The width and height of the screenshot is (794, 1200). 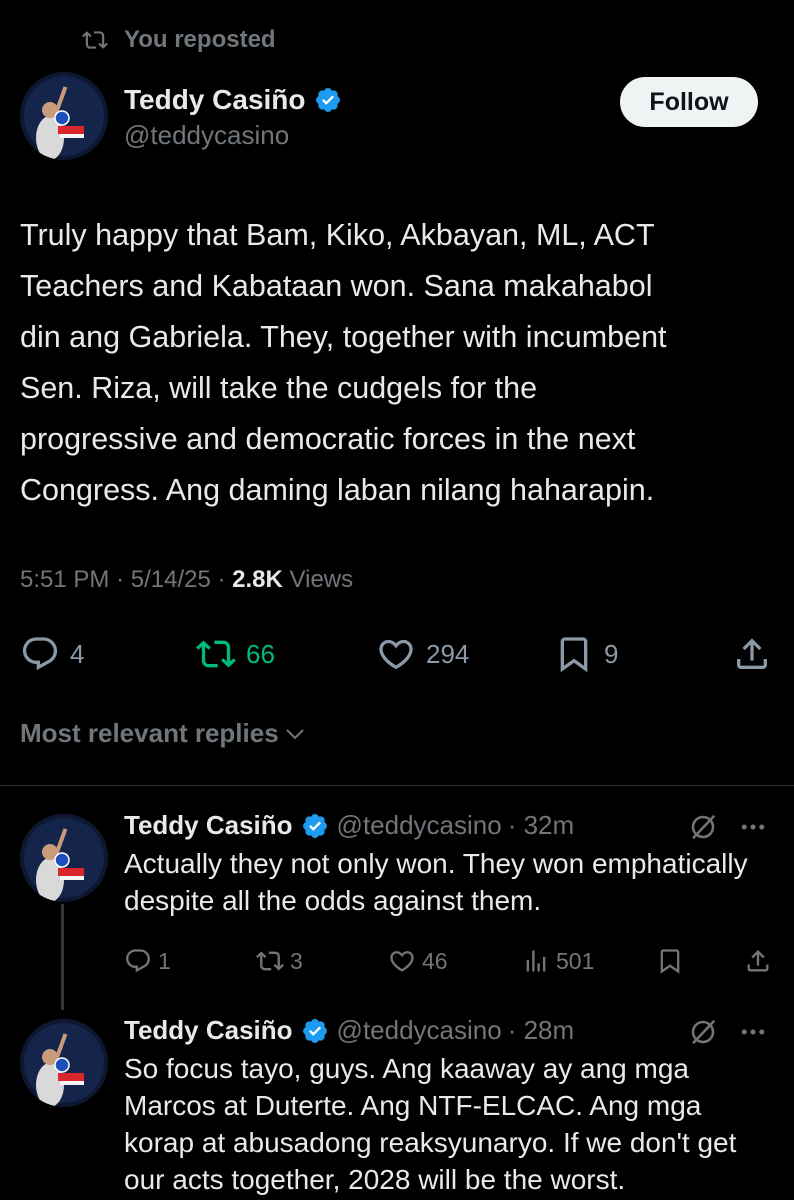 I want to click on author-block: Teddy Casiño @teddycasino, so click(x=233, y=117).